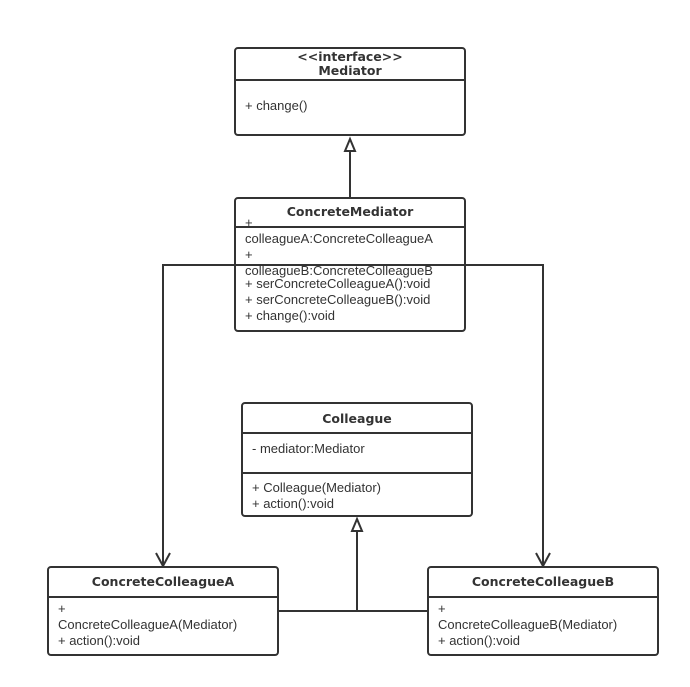  What do you see at coordinates (357, 418) in the screenshot?
I see `class-name: Colleague` at bounding box center [357, 418].